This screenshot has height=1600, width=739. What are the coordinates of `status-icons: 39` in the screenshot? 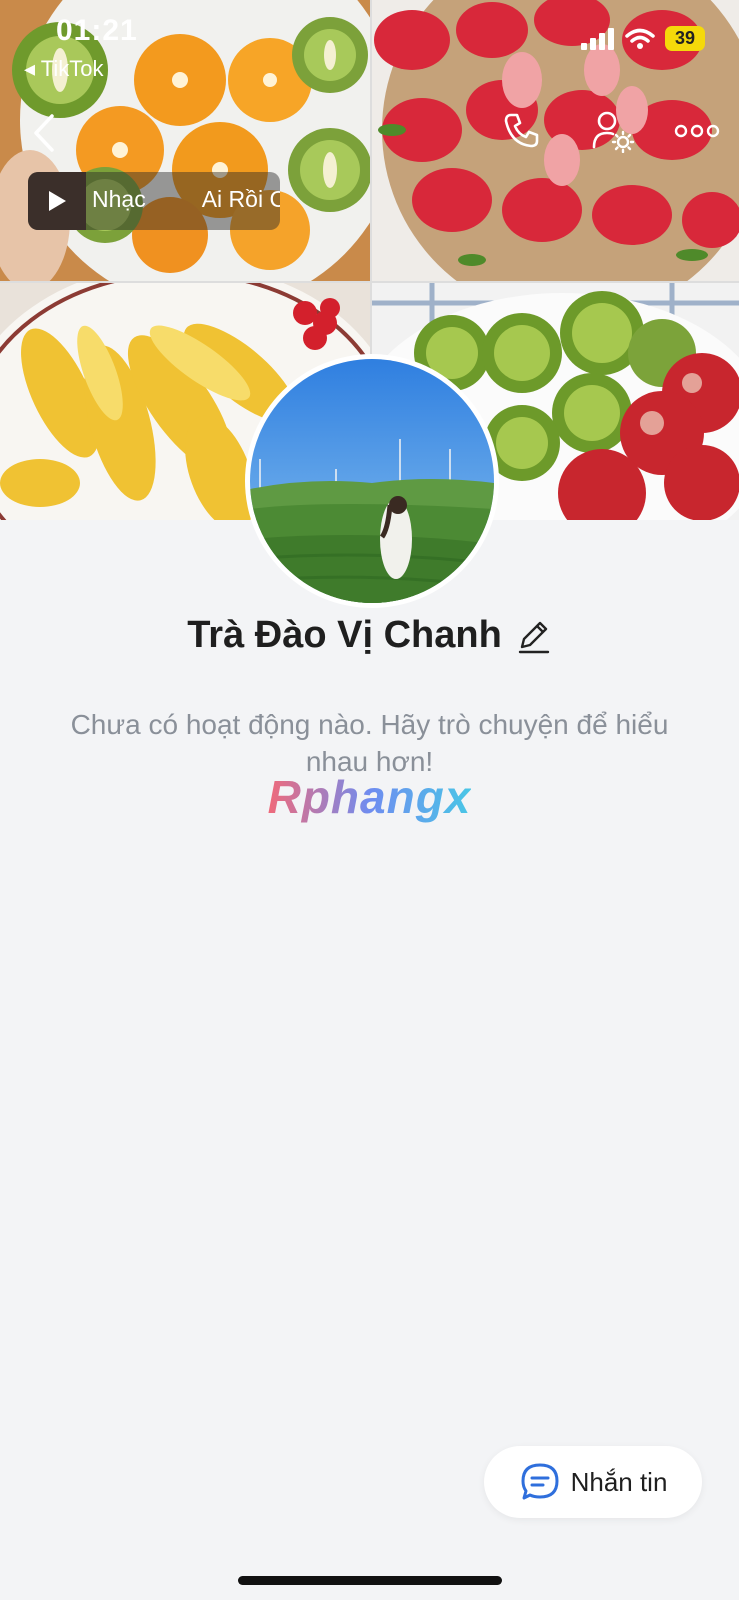 It's located at (642, 38).